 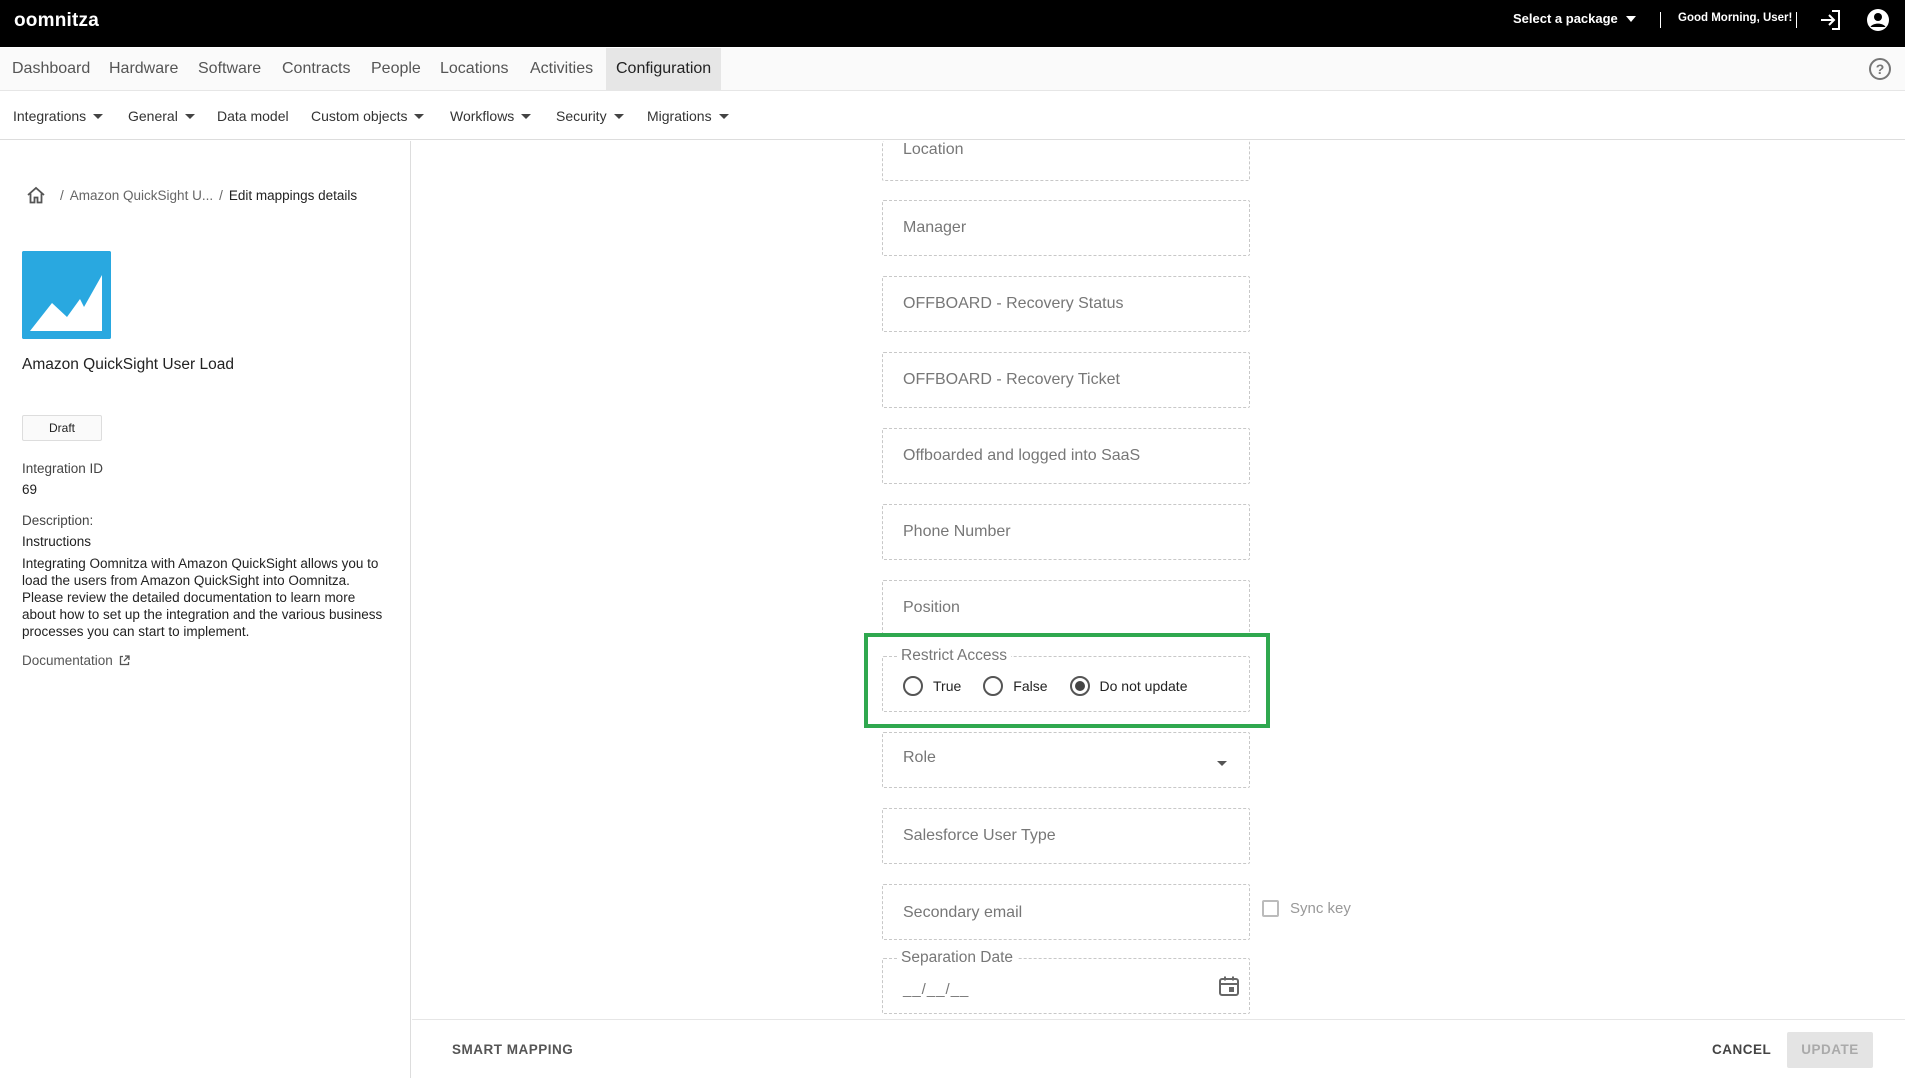 I want to click on field-label: Phone Number, so click(x=957, y=531).